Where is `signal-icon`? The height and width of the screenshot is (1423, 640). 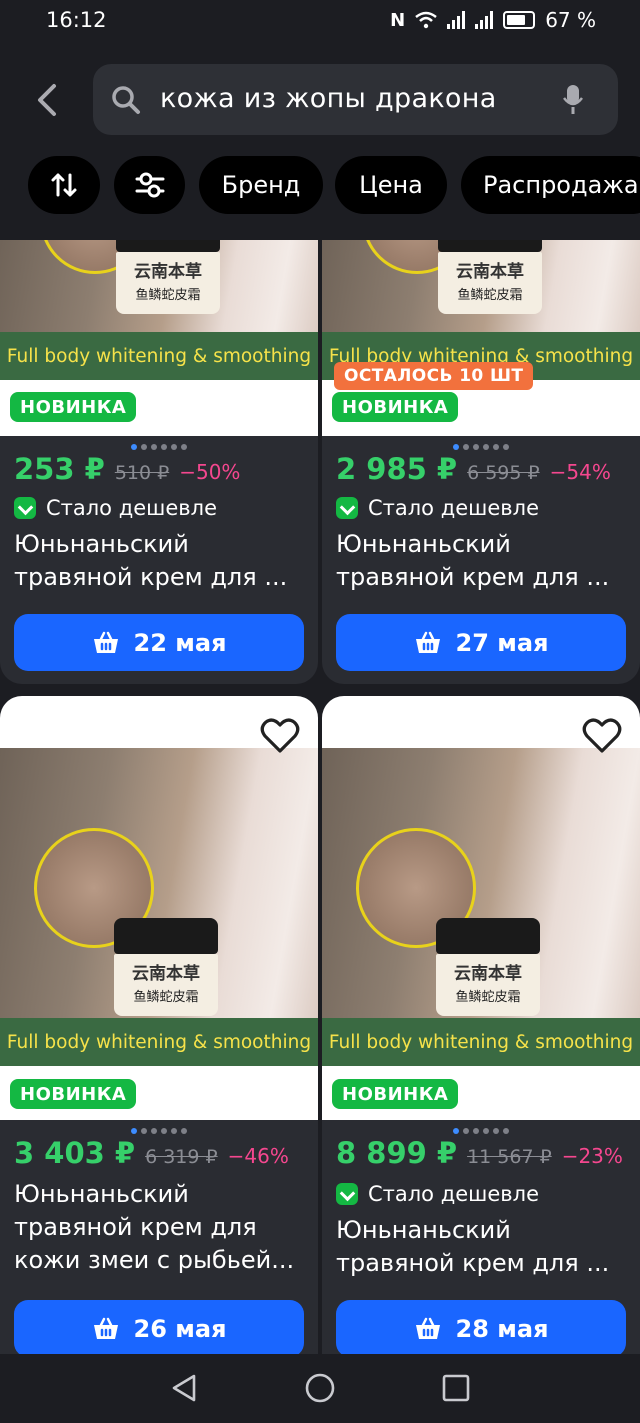
signal-icon is located at coordinates (456, 20).